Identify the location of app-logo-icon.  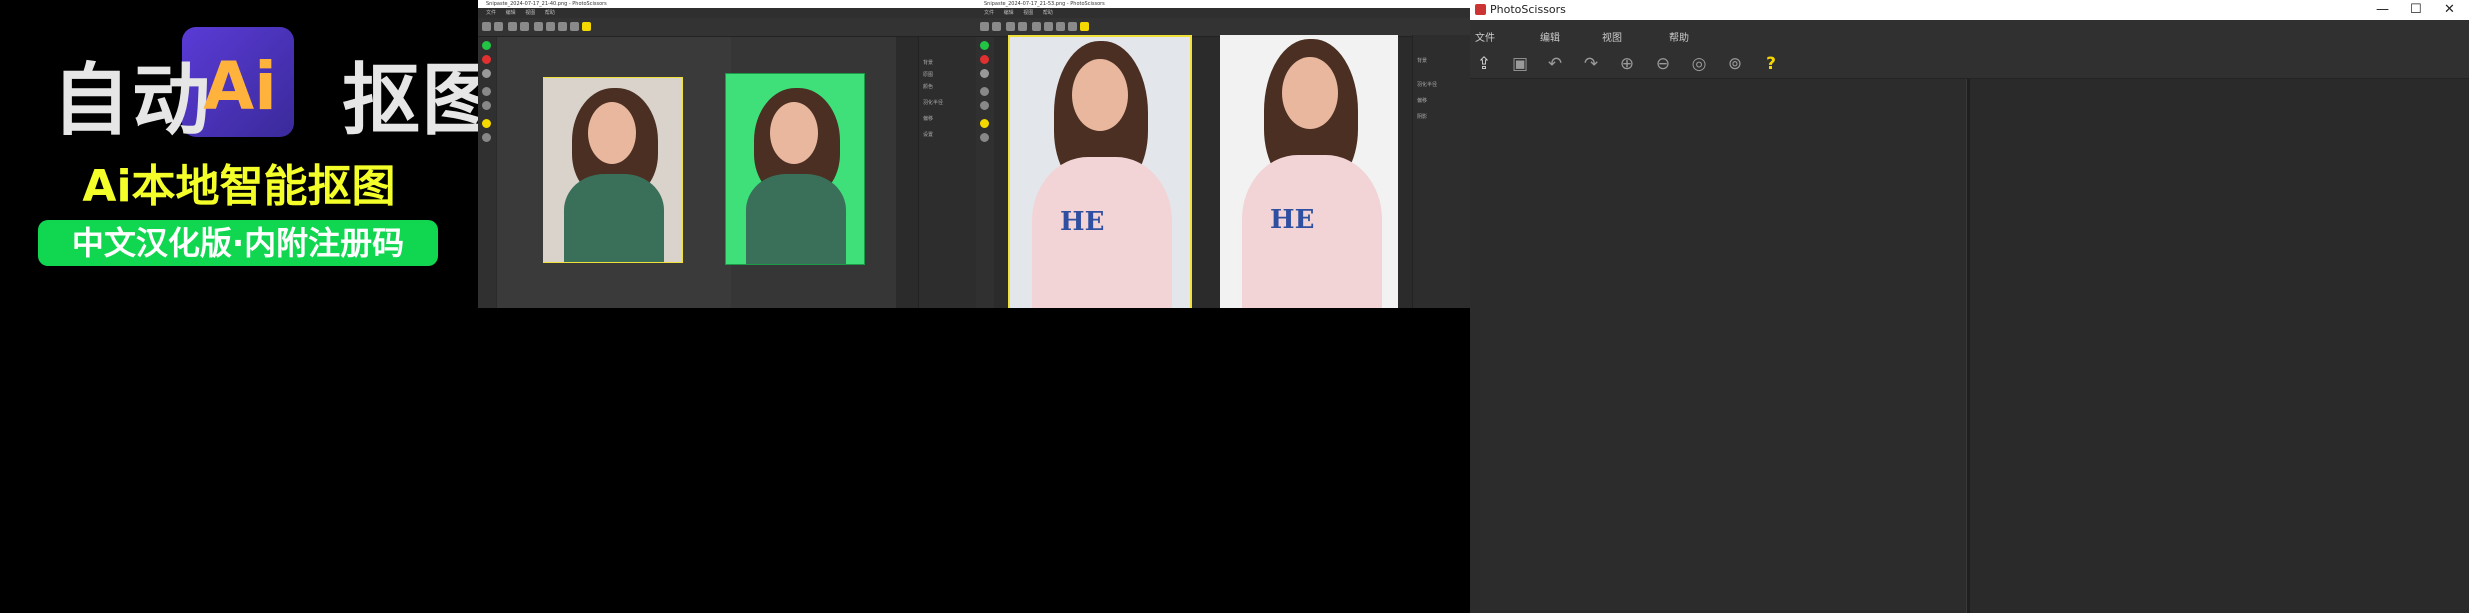
(1480, 9).